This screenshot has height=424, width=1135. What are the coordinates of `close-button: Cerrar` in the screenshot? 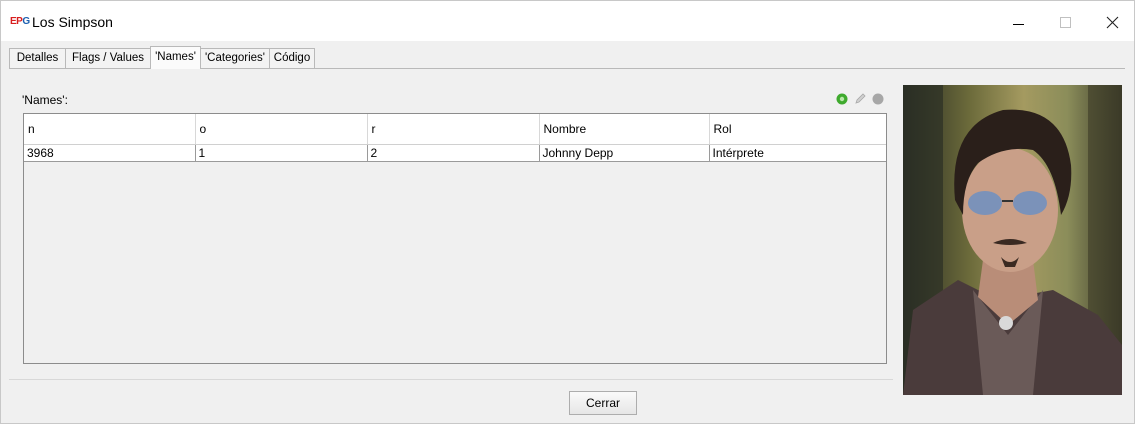 It's located at (603, 403).